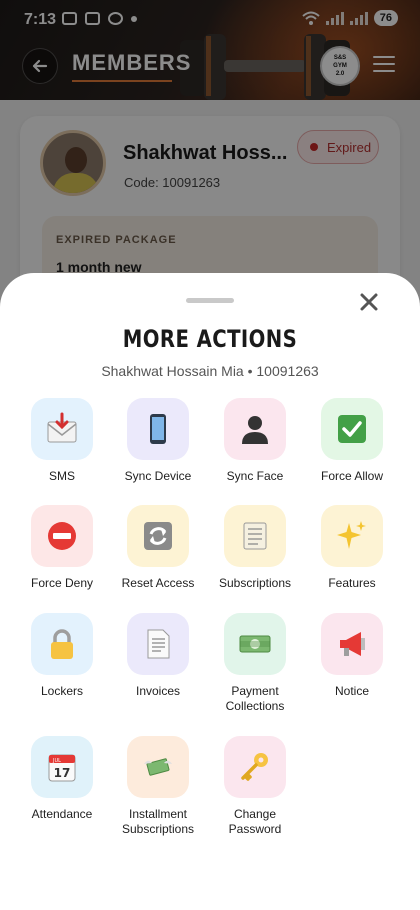 The height and width of the screenshot is (910, 420). I want to click on envelope-icon, so click(62, 429).